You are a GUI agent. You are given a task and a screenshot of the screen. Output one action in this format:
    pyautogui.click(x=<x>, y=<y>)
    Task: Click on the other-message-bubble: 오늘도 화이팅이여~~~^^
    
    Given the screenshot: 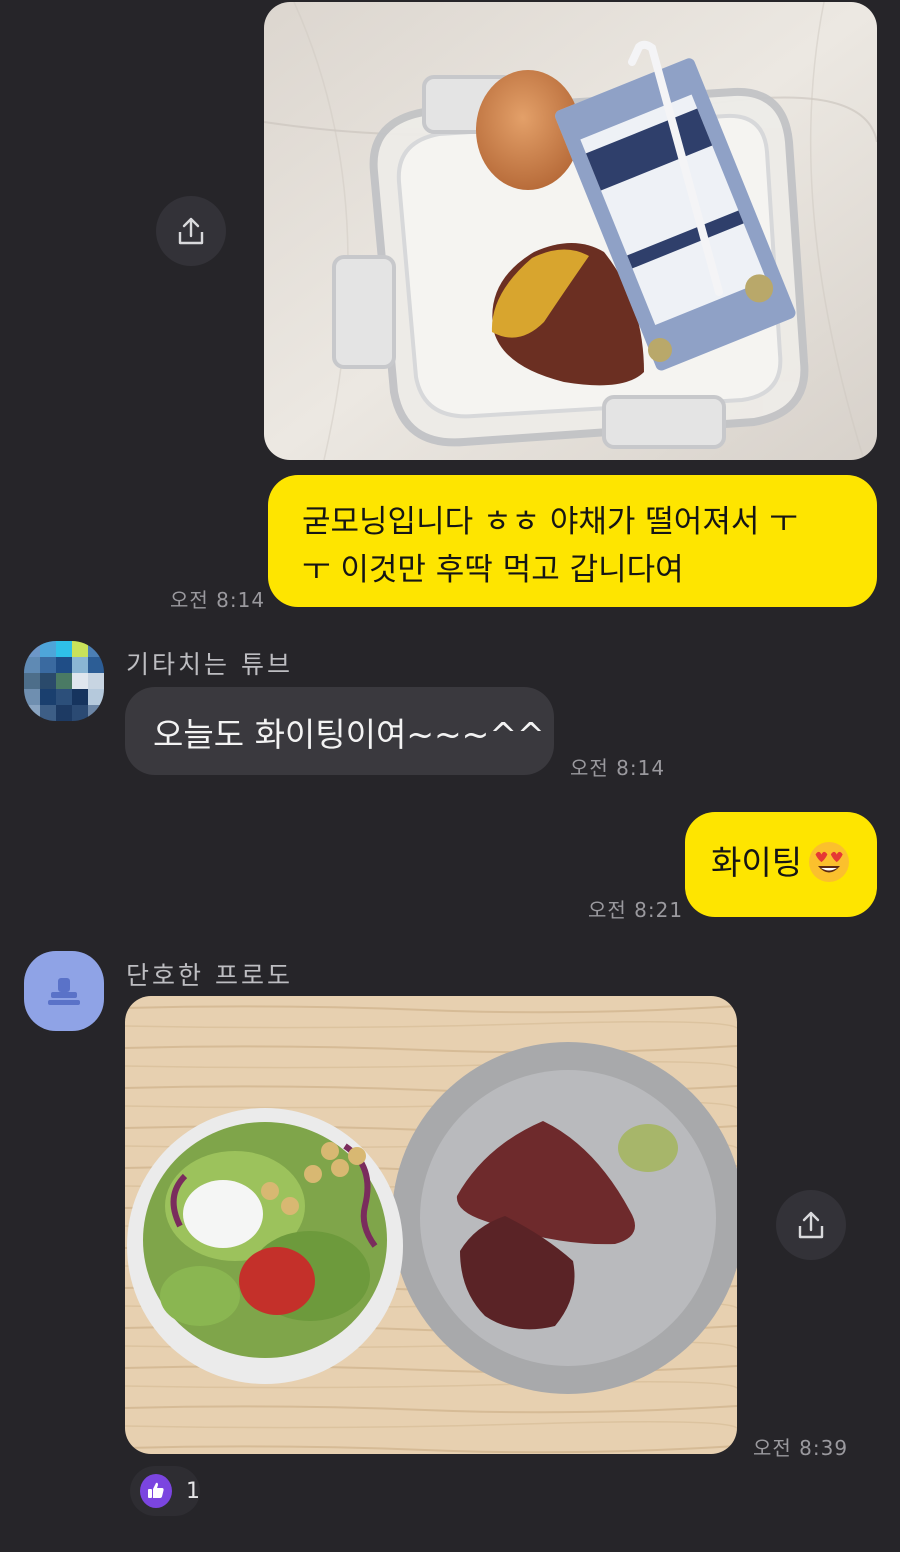 What is the action you would take?
    pyautogui.click(x=339, y=731)
    